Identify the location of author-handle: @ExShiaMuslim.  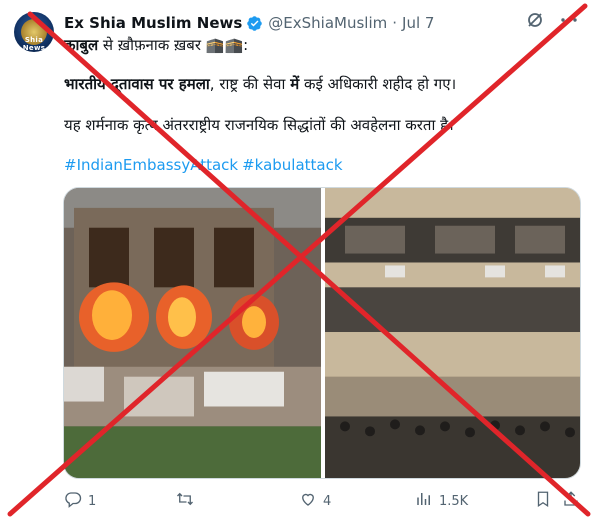
(327, 23).